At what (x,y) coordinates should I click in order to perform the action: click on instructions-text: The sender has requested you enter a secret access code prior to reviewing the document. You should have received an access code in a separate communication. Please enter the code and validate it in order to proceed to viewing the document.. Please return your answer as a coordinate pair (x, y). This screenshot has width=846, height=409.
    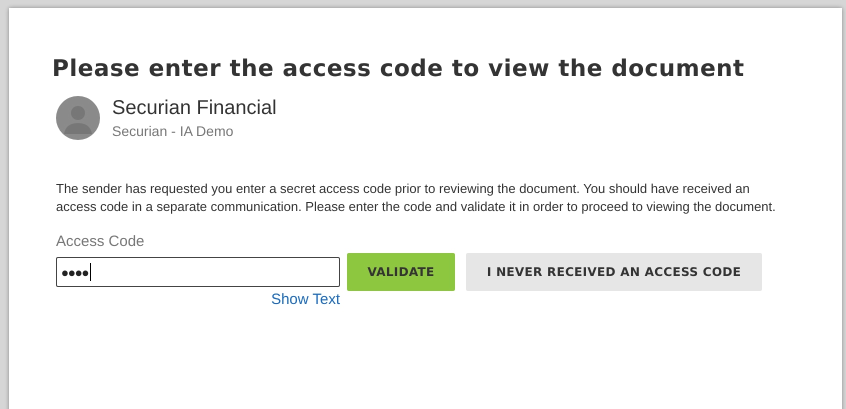
    Looking at the image, I should click on (416, 198).